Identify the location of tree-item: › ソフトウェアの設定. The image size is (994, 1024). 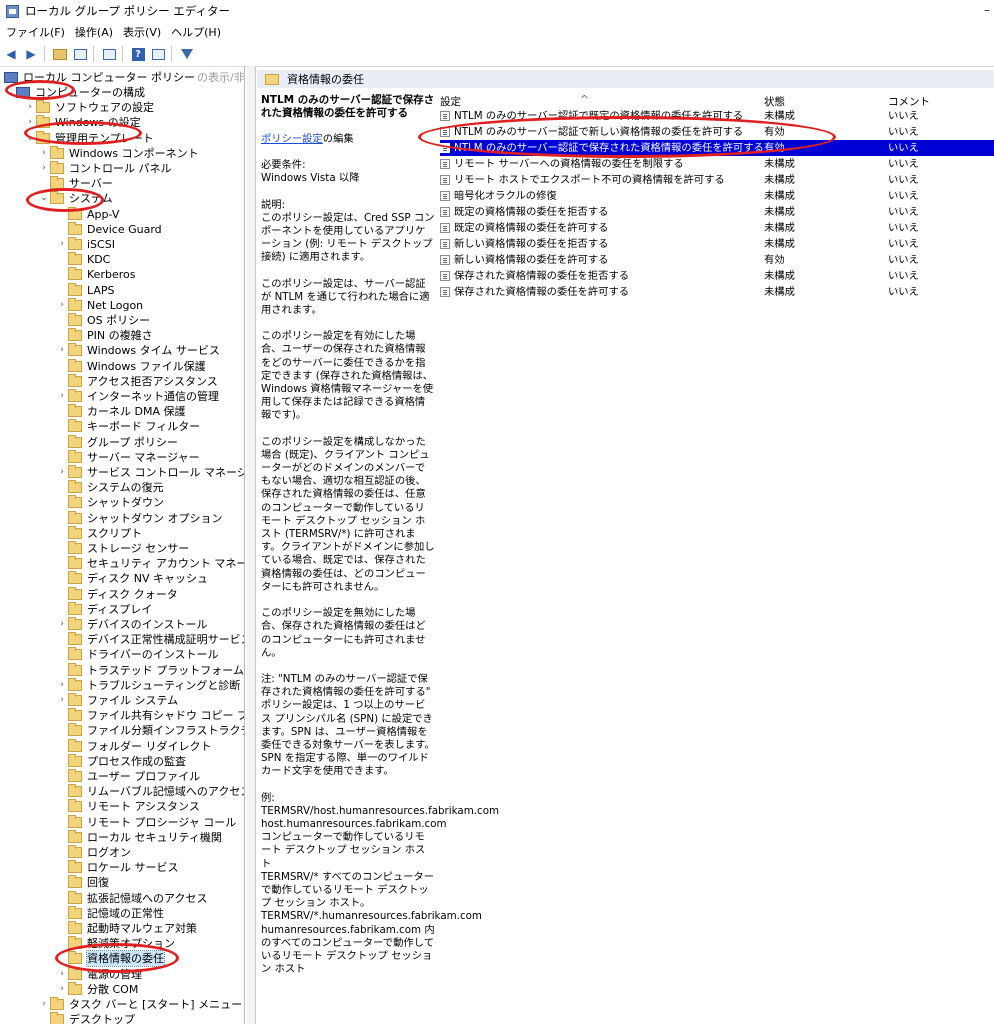
(89, 107).